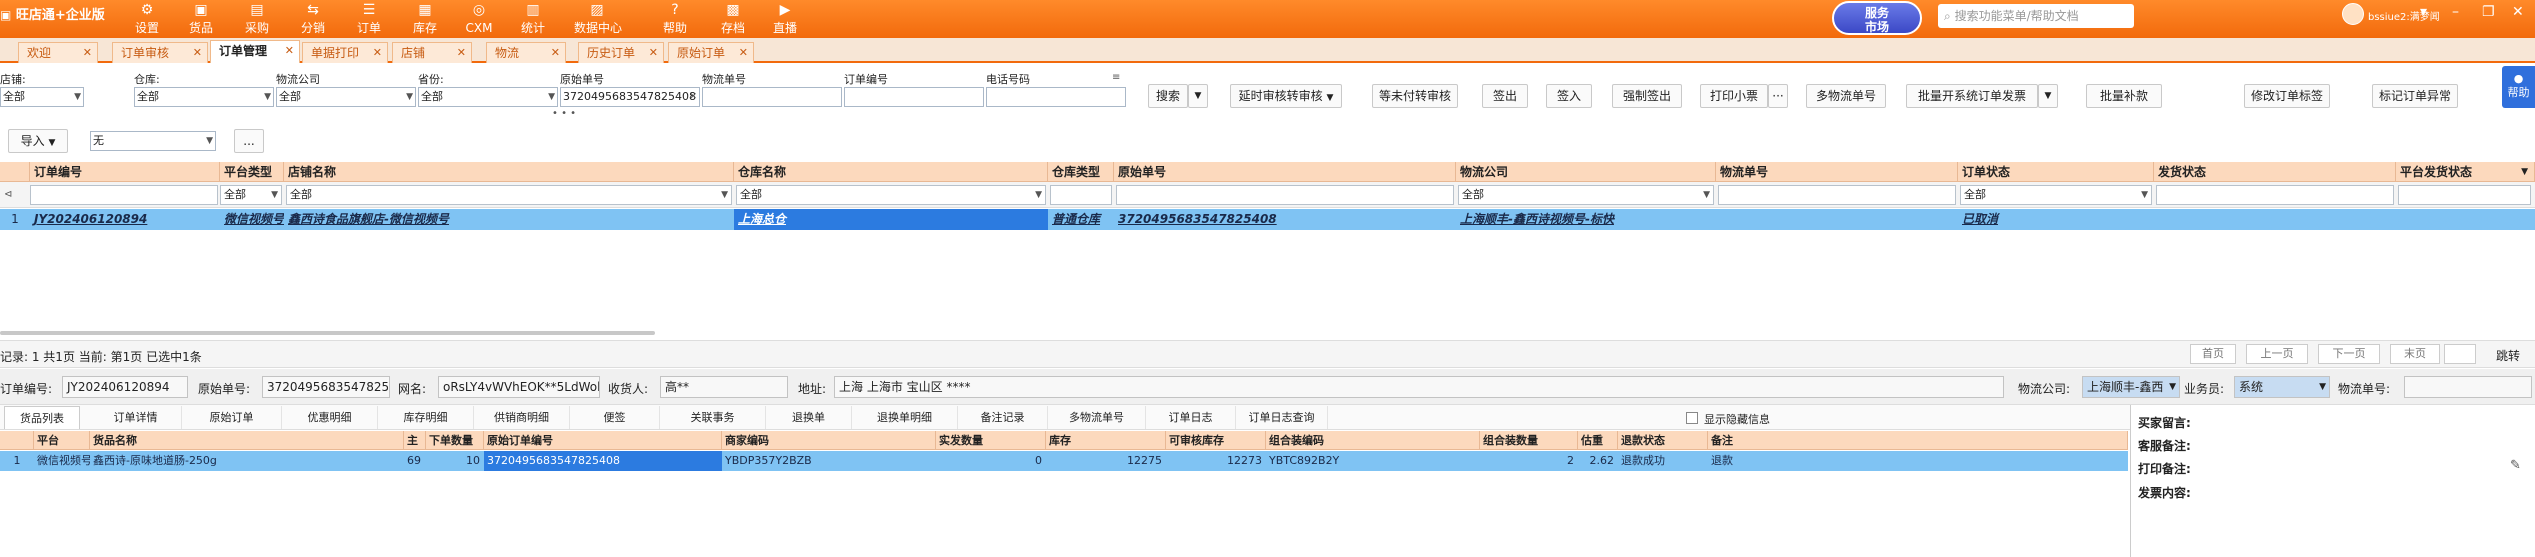  I want to click on tab-welcome: 欢迎 ✕, so click(58, 52).